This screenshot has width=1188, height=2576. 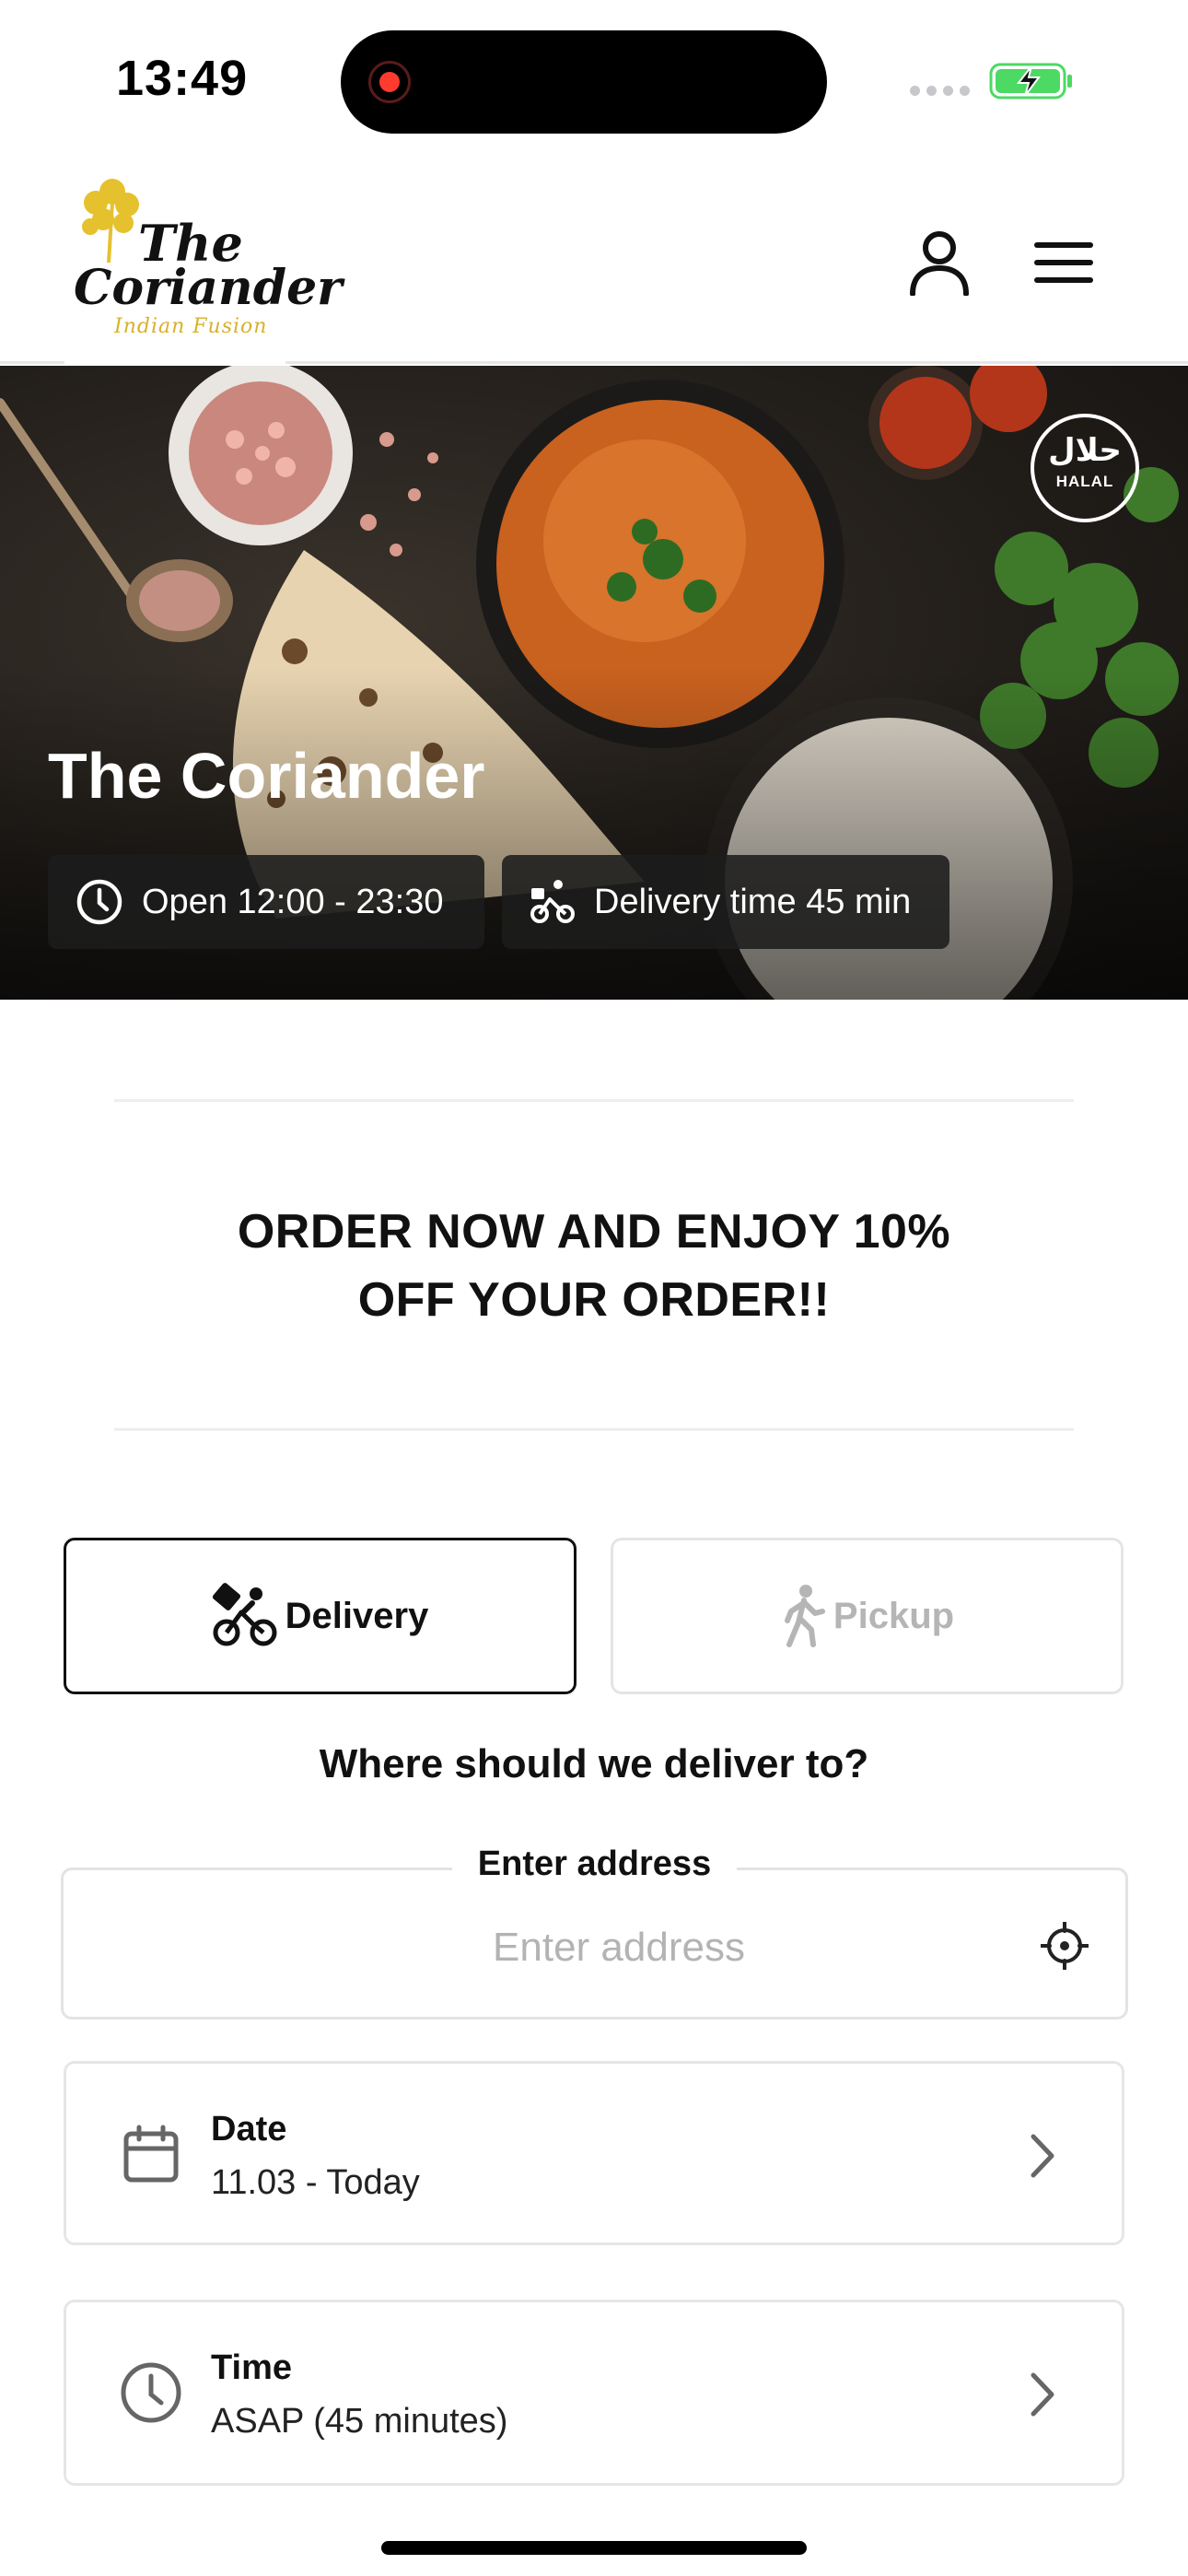 I want to click on logo-tagline: Indian Fusion, so click(x=191, y=326).